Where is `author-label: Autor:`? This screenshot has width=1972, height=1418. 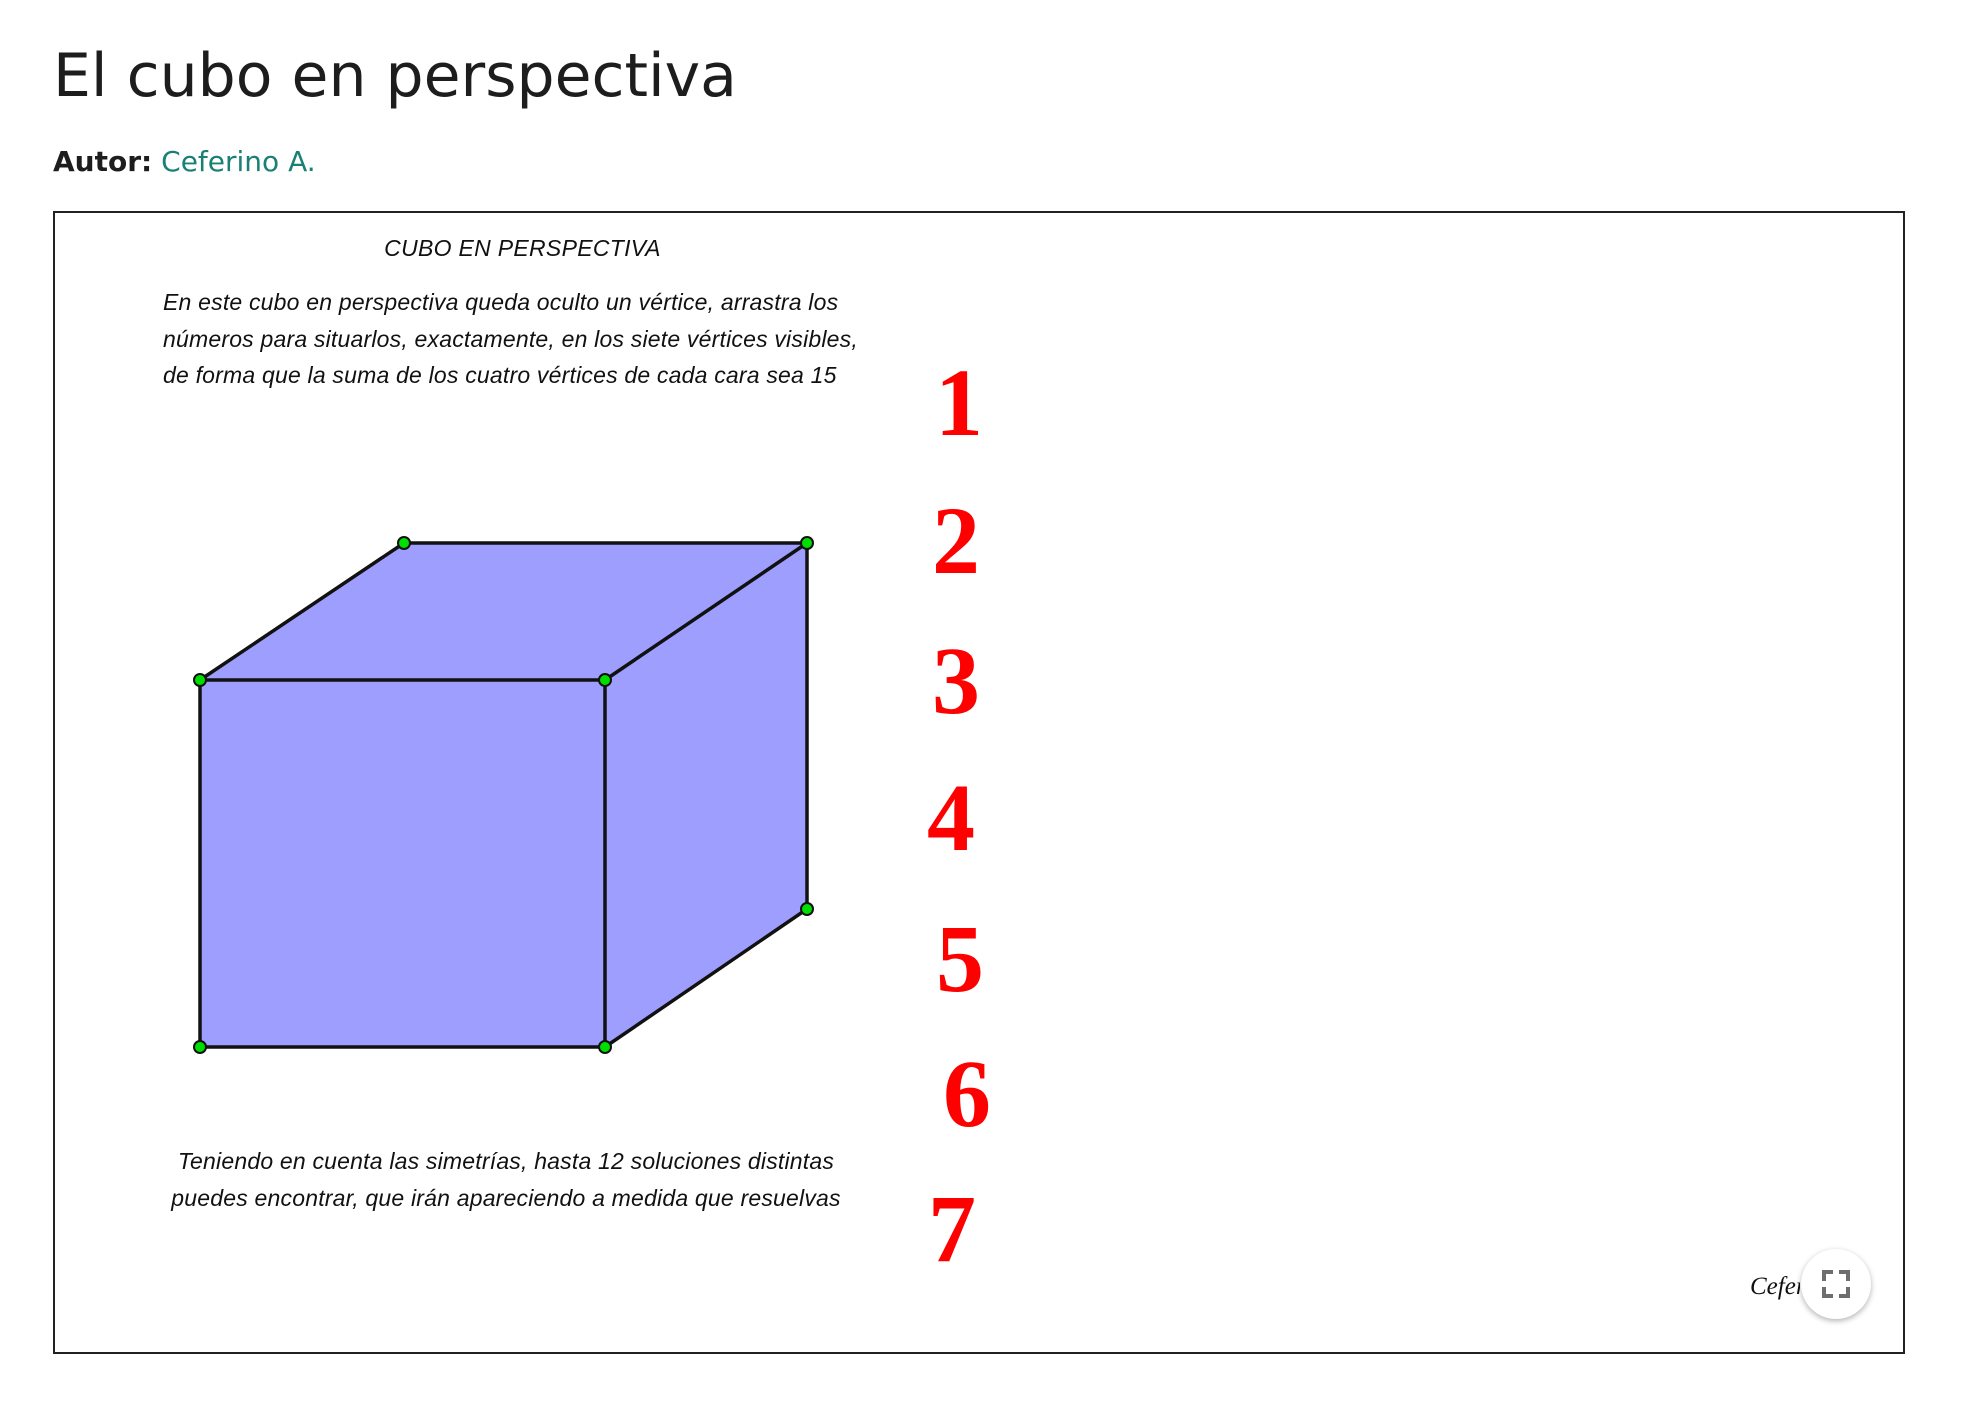 author-label: Autor: is located at coordinates (103, 161).